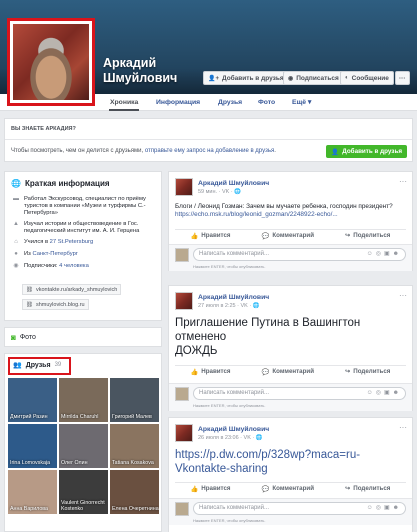 Image resolution: width=417 pixels, height=532 pixels. Describe the element at coordinates (402, 78) in the screenshot. I see `more-options-button: ···` at that location.